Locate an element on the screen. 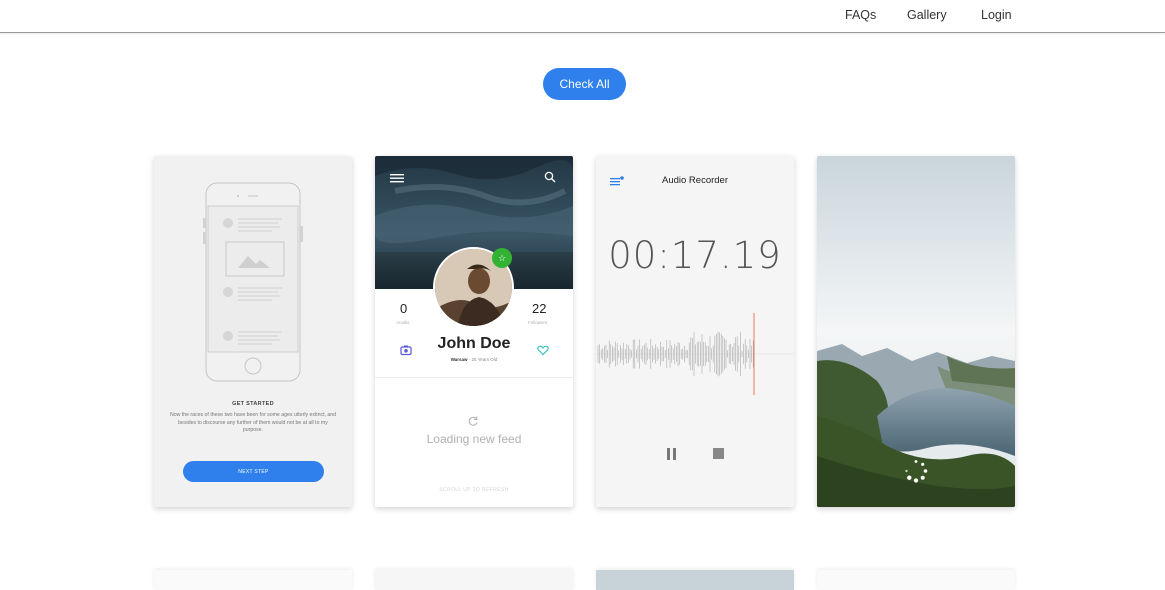  profile-divider is located at coordinates (474, 377).